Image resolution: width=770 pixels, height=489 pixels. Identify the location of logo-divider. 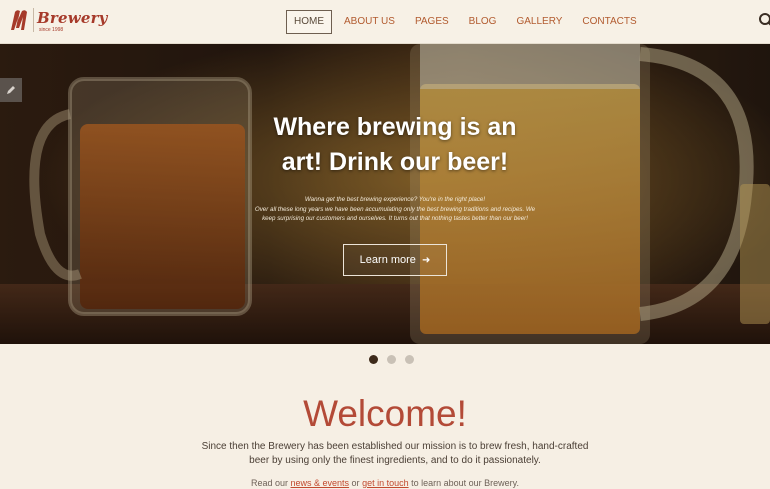
(33, 20).